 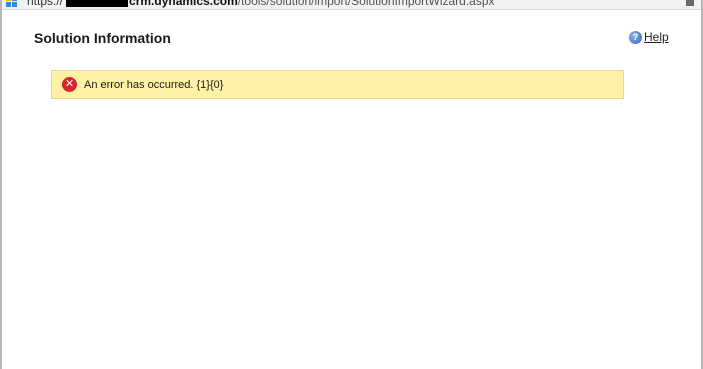 I want to click on page-title: Solution Information, so click(x=102, y=38).